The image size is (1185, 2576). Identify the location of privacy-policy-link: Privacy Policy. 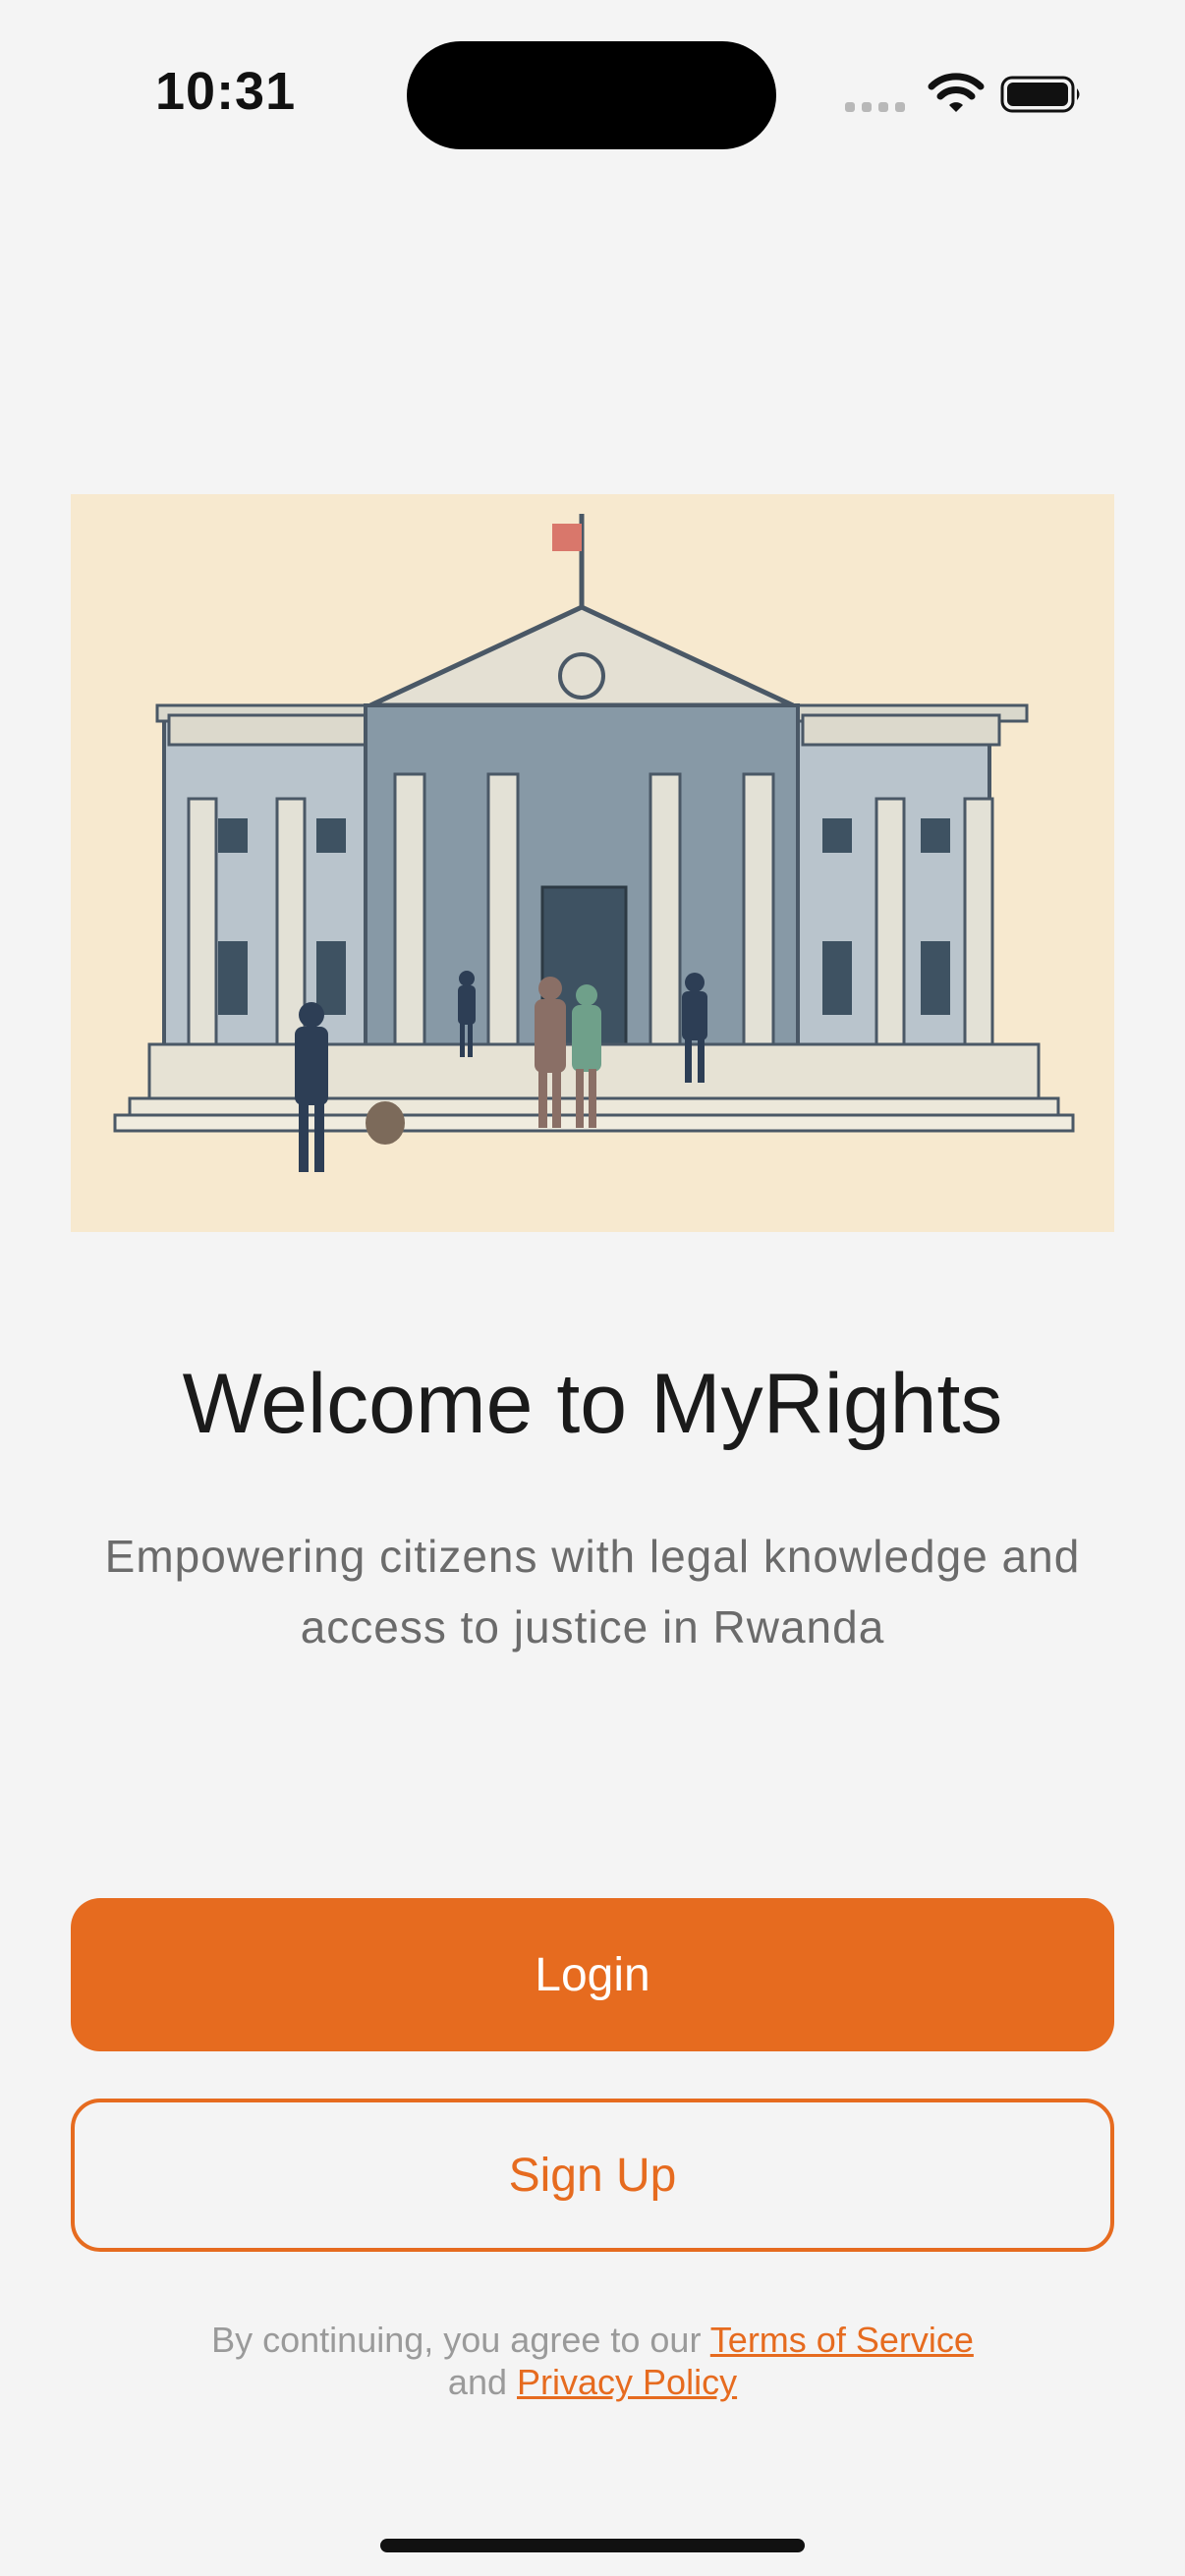
(627, 2382).